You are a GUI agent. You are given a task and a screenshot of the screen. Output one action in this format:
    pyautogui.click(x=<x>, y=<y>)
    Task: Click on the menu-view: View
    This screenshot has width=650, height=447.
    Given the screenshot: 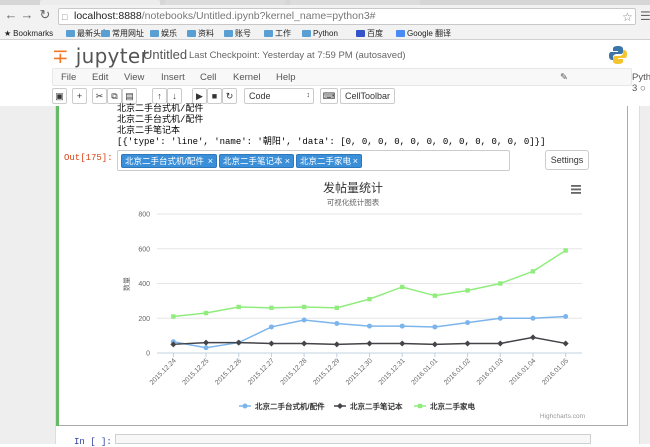 What is the action you would take?
    pyautogui.click(x=134, y=77)
    